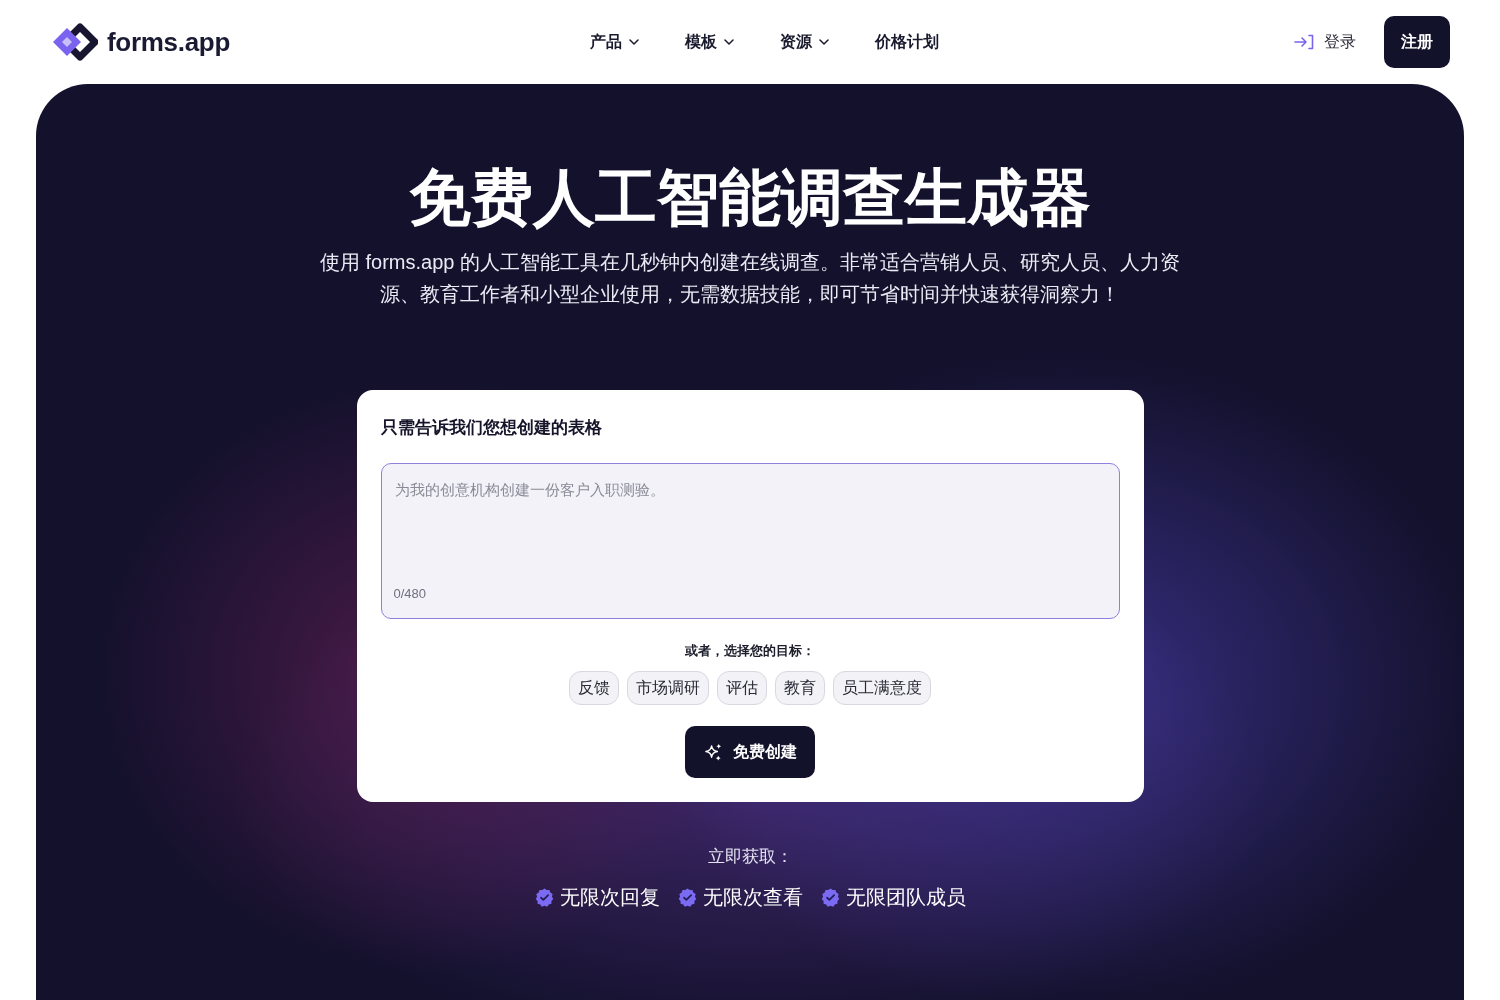 The width and height of the screenshot is (1500, 1000). I want to click on goals-label: 或者，选择您的目标：, so click(750, 651).